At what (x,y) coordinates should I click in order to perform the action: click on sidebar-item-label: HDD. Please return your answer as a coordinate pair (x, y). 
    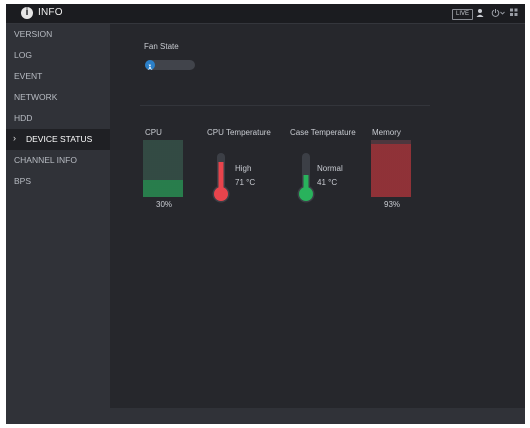
    Looking at the image, I should click on (23, 118).